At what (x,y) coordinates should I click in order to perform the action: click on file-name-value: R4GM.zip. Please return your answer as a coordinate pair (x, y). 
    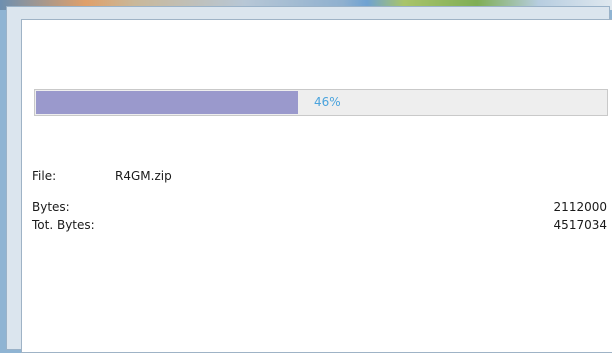
    Looking at the image, I should click on (143, 176).